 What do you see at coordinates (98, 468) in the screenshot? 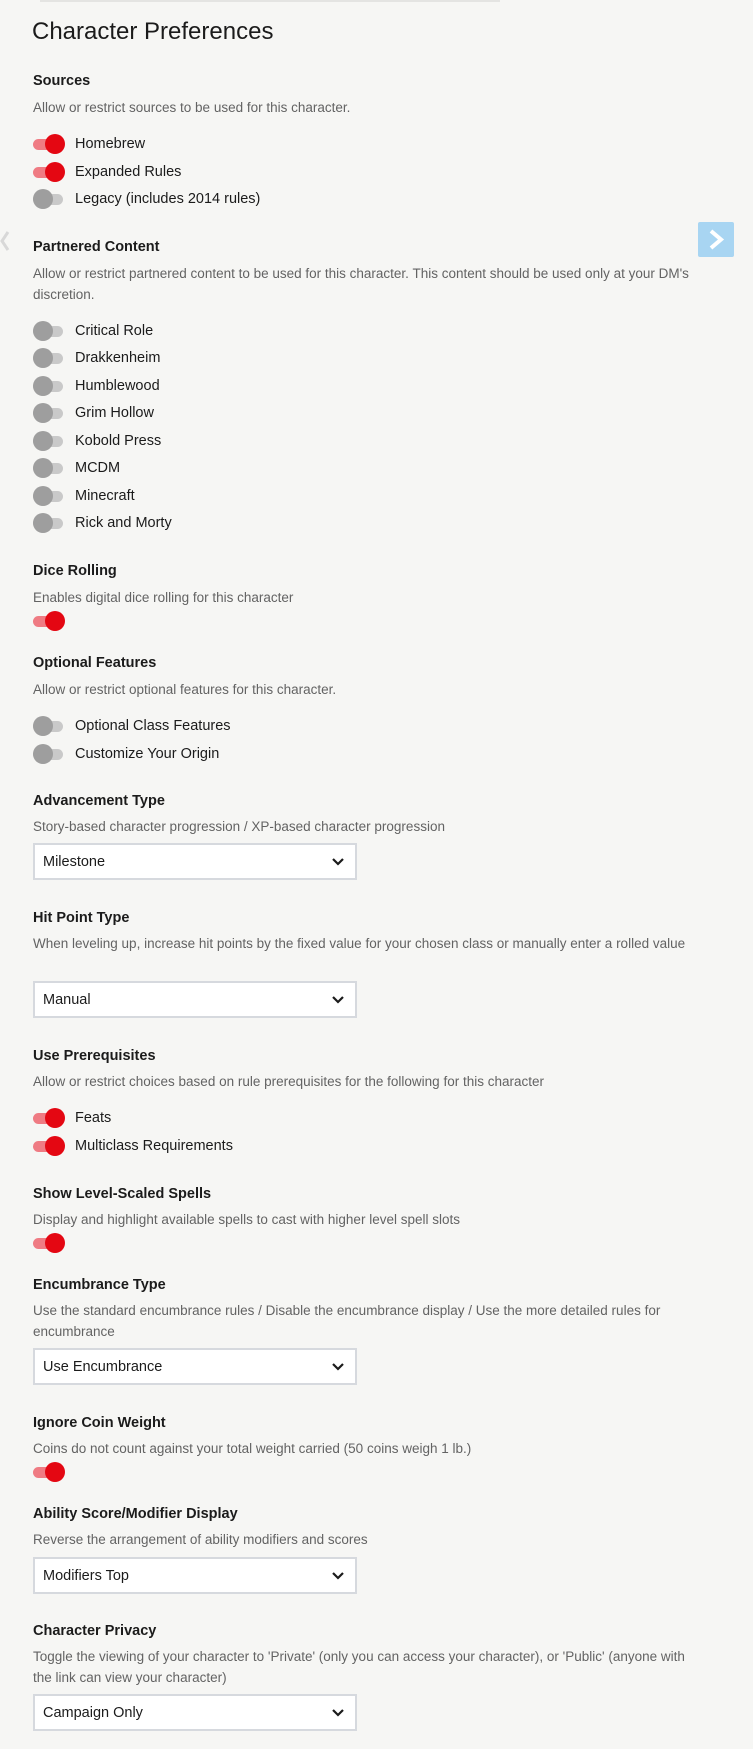
I see `toggle-label: MCDM` at bounding box center [98, 468].